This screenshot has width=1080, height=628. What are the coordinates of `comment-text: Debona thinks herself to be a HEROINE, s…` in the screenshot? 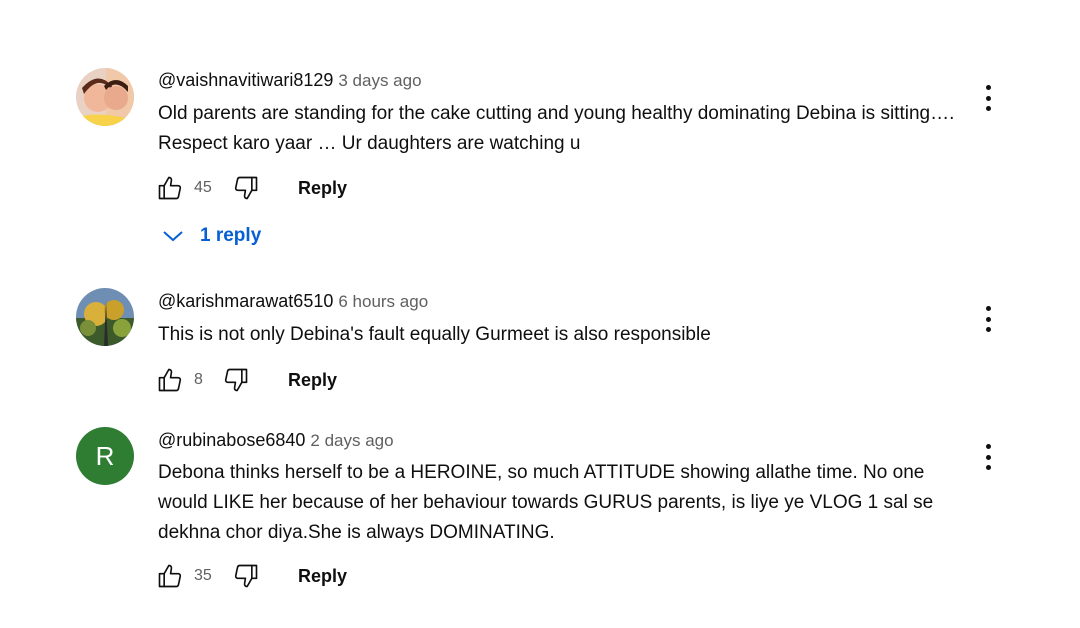 It's located at (546, 502).